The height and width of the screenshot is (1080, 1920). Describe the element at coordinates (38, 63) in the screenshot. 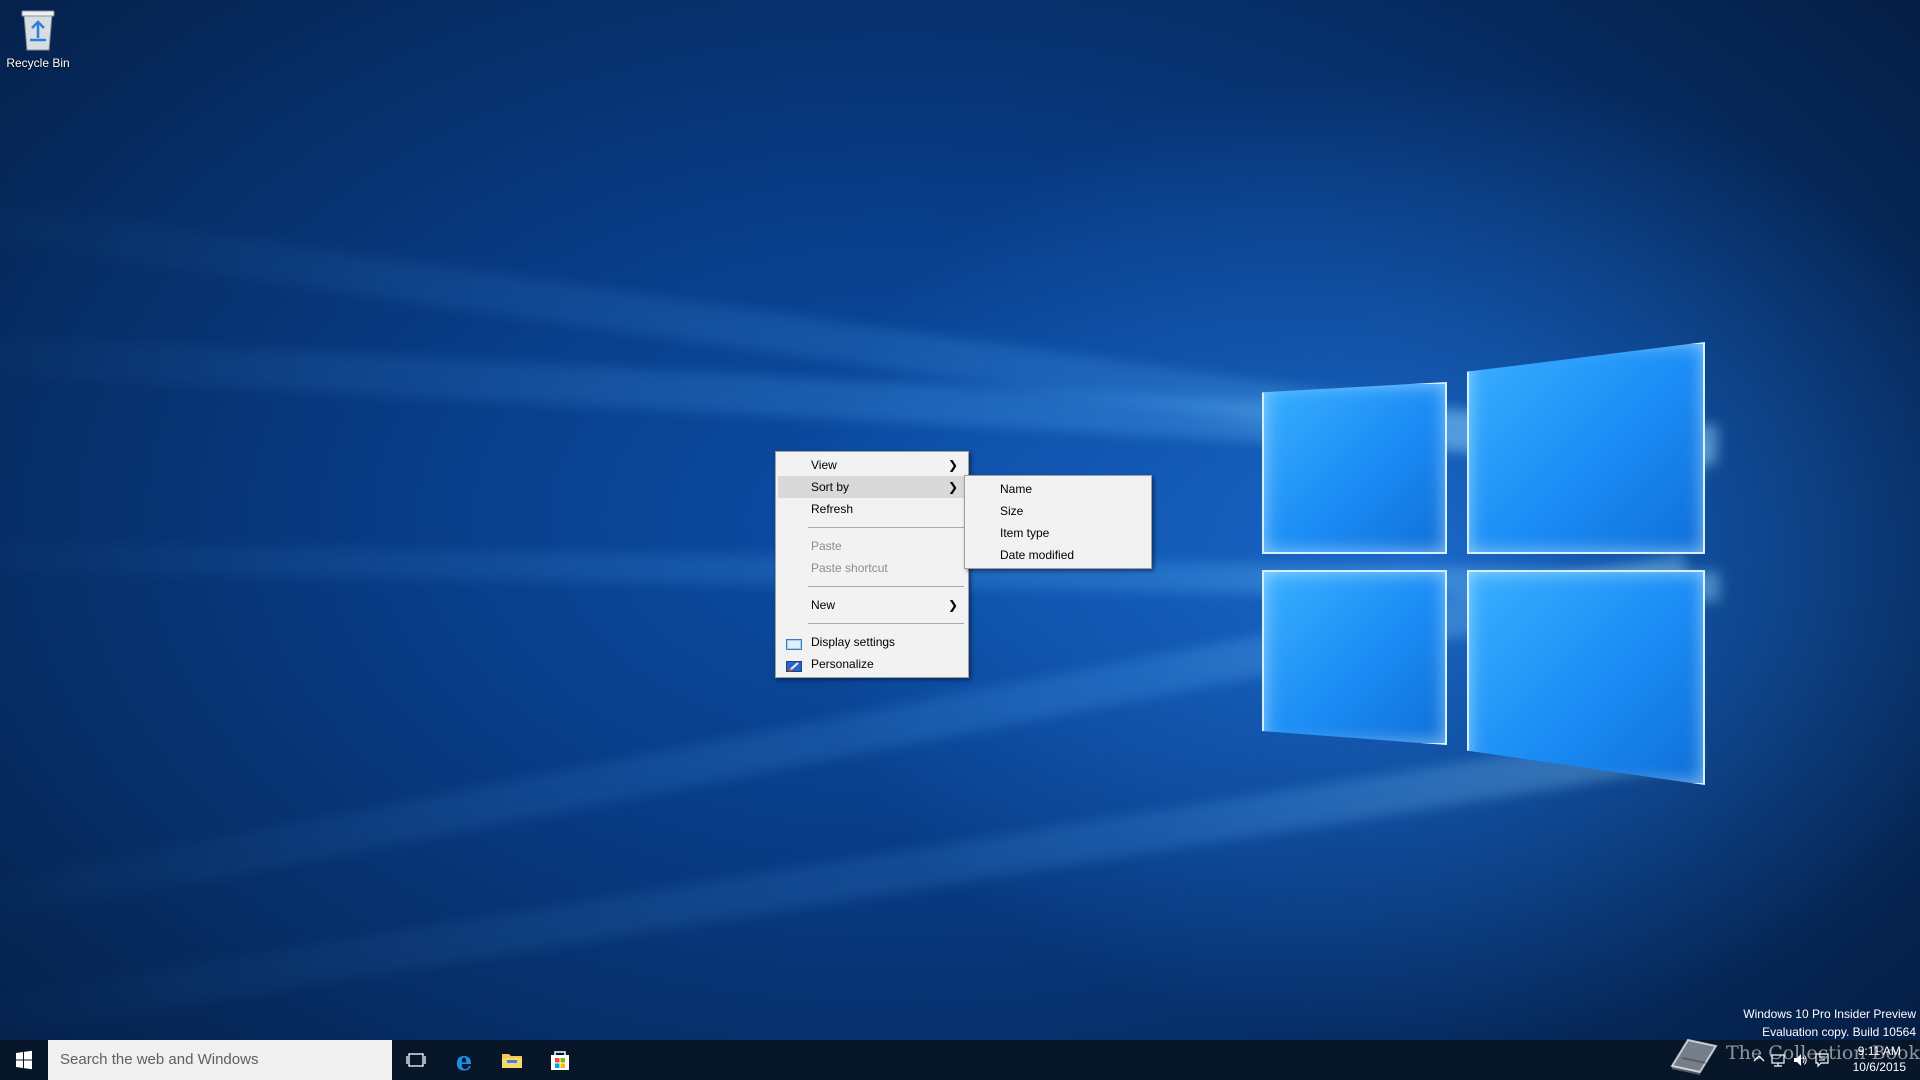

I see `recycle-bin-label: Recycle Bin` at that location.